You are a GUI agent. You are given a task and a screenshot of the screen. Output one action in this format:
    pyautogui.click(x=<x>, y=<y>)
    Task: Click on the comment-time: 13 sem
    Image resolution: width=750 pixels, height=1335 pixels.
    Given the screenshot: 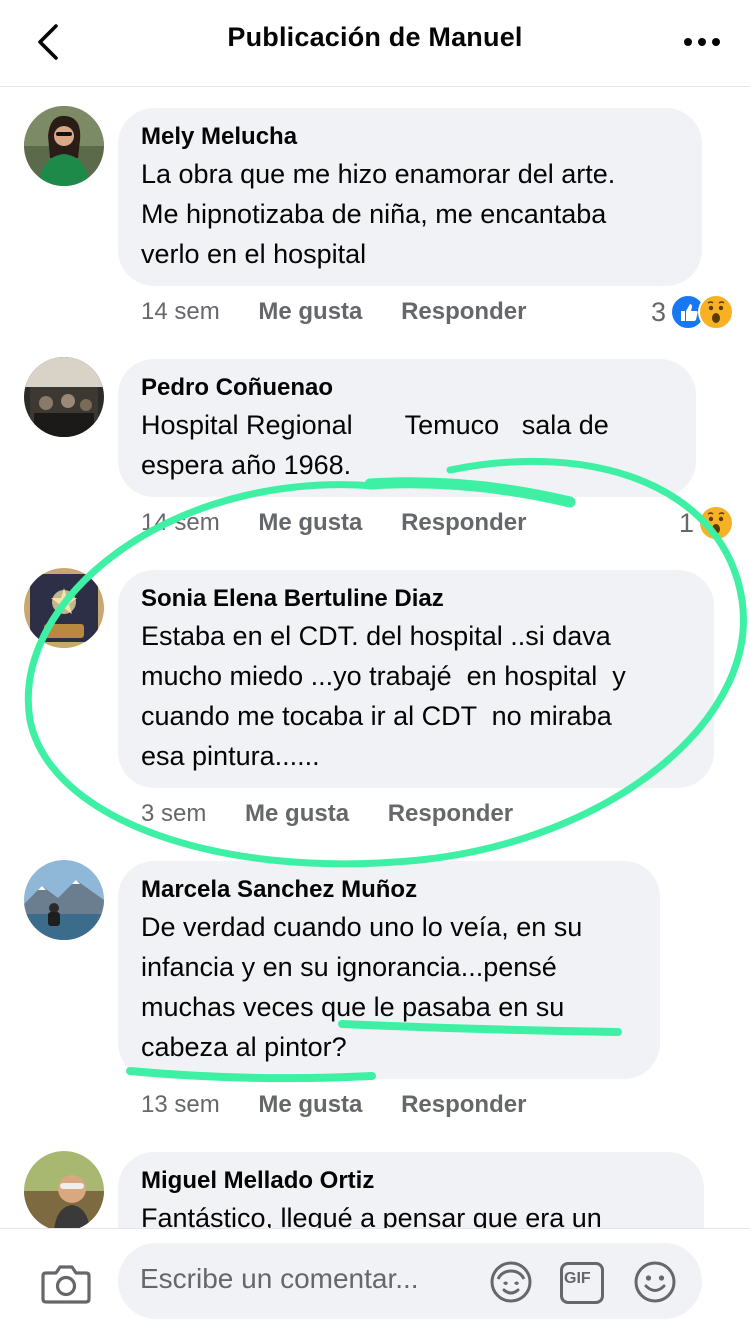 What is the action you would take?
    pyautogui.click(x=180, y=1104)
    